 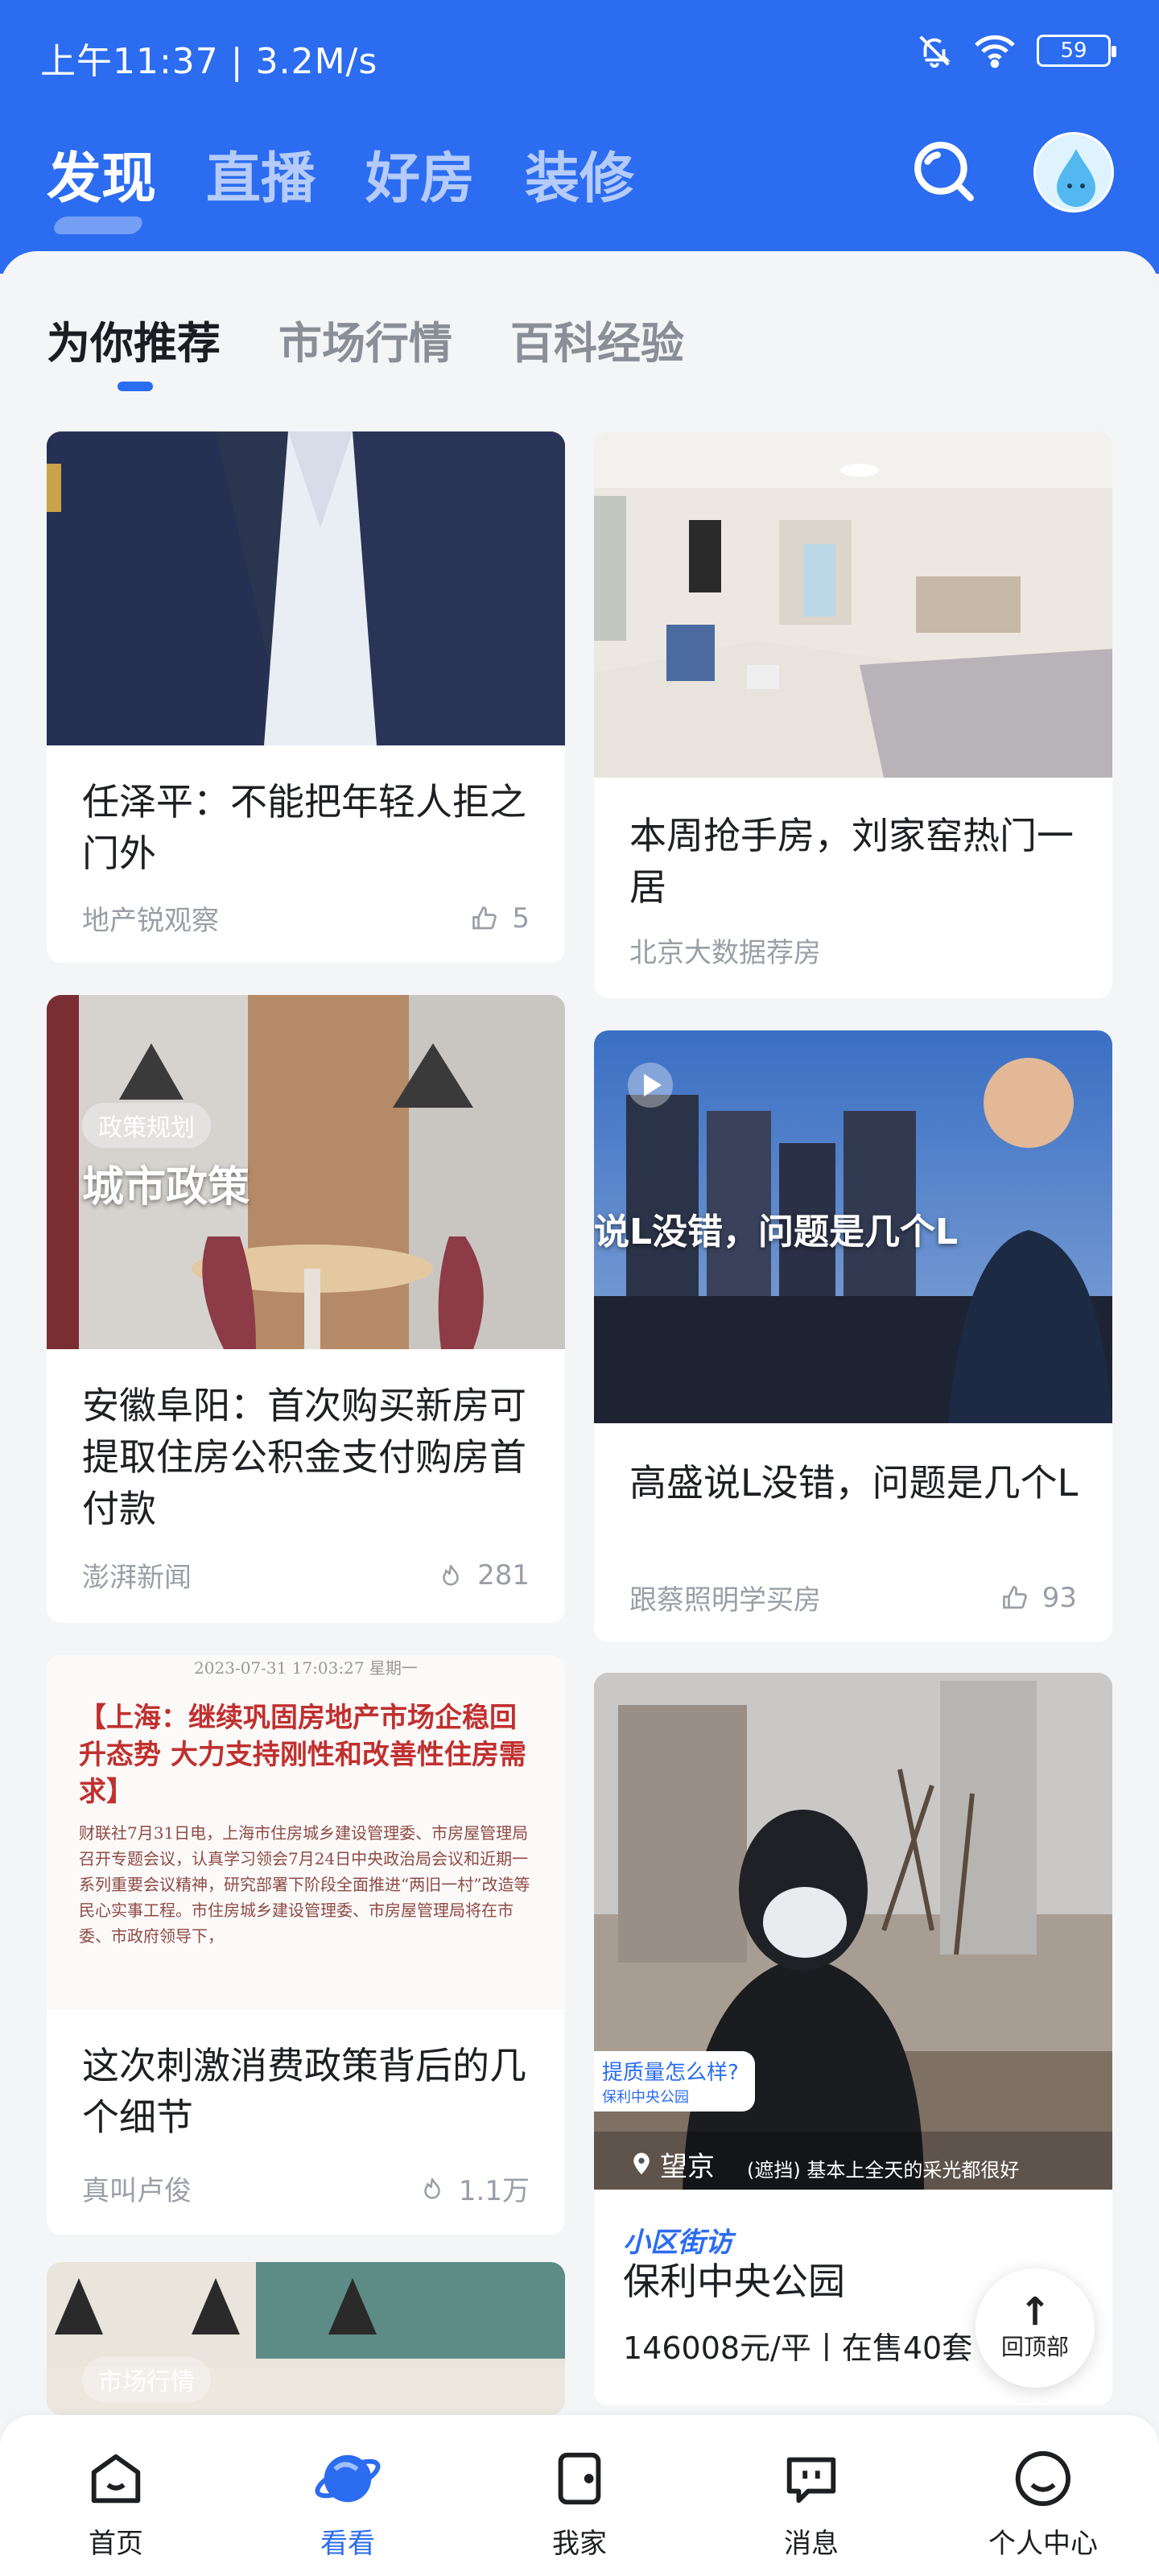 I want to click on card-title: 高盛说L没错，问题是几个L, so click(x=854, y=1483).